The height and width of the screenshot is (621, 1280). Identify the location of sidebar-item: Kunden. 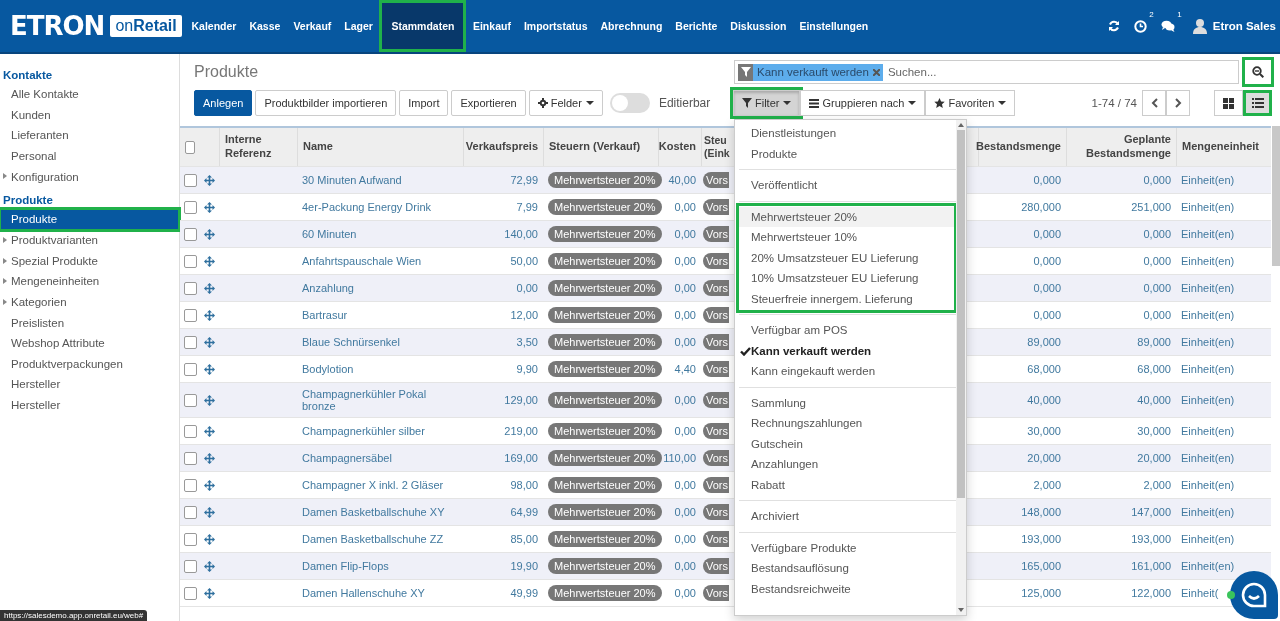
(89, 115).